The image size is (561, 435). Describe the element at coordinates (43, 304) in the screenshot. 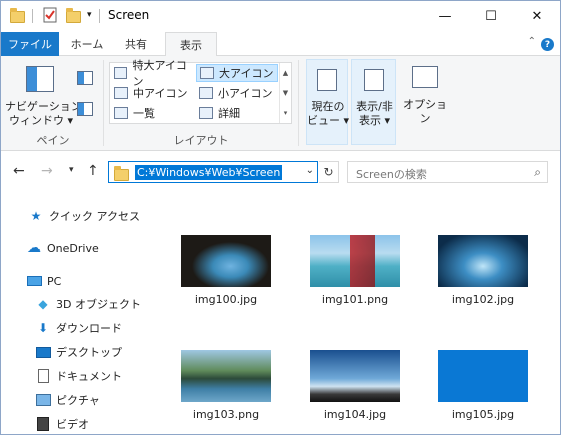

I see `cube-icon: ◆` at that location.